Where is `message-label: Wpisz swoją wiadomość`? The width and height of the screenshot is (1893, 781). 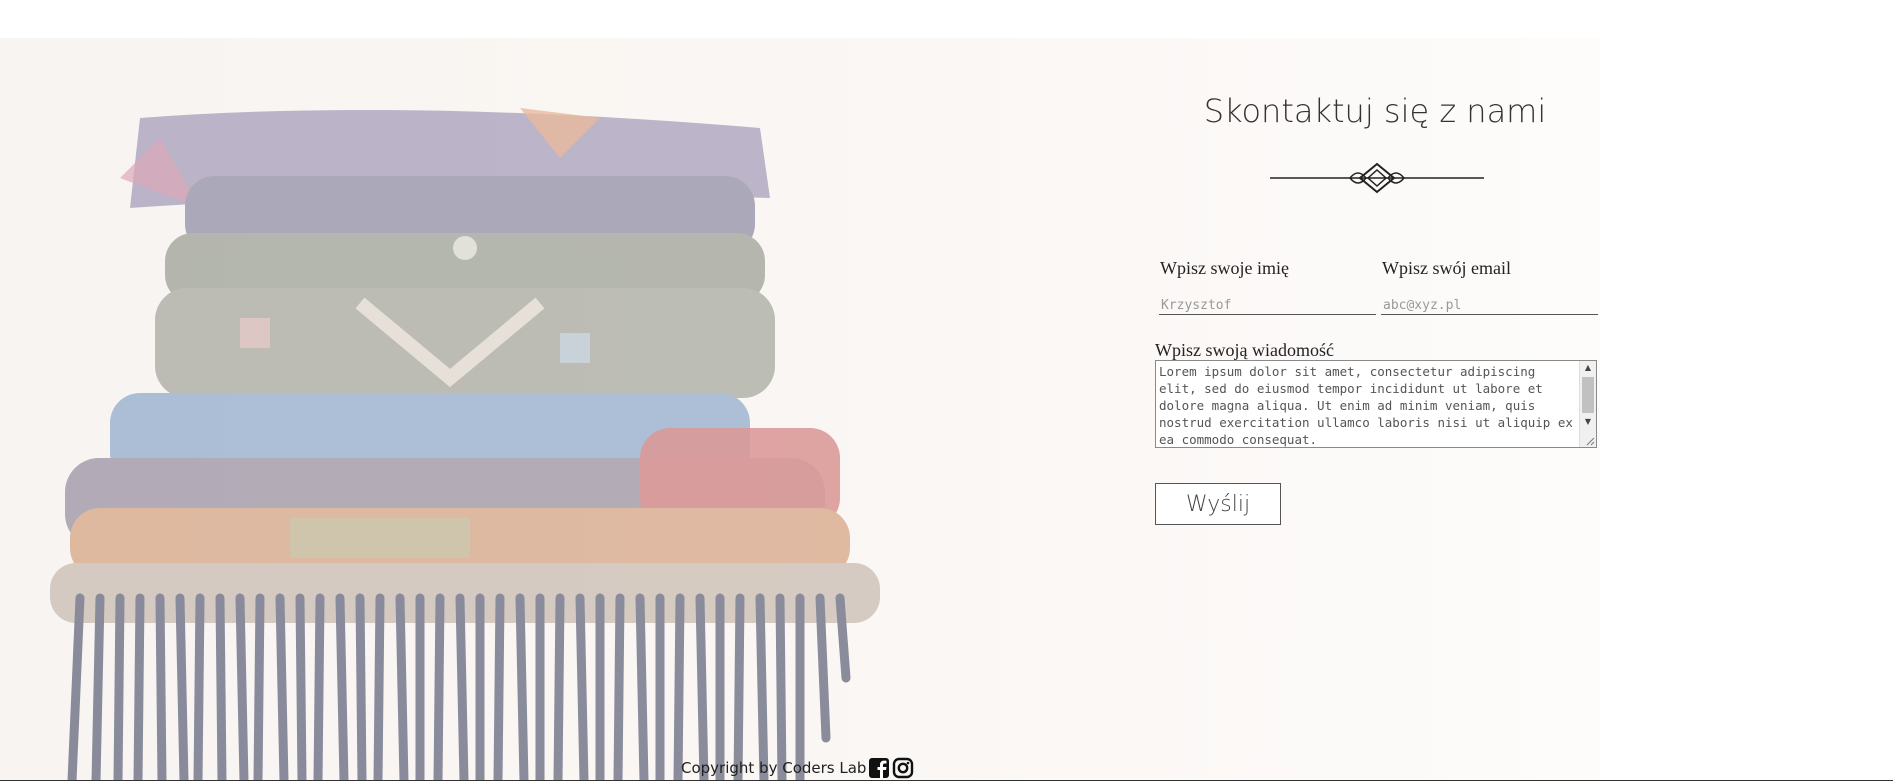
message-label: Wpisz swoją wiadomość is located at coordinates (1244, 350).